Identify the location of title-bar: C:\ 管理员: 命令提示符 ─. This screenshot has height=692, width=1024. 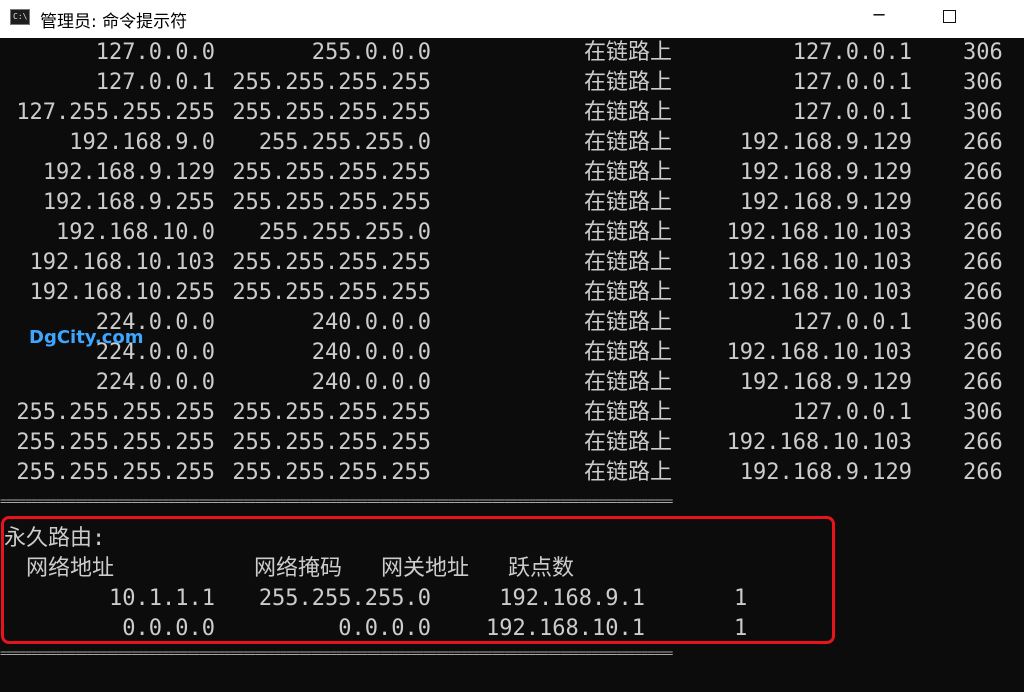
(512, 19).